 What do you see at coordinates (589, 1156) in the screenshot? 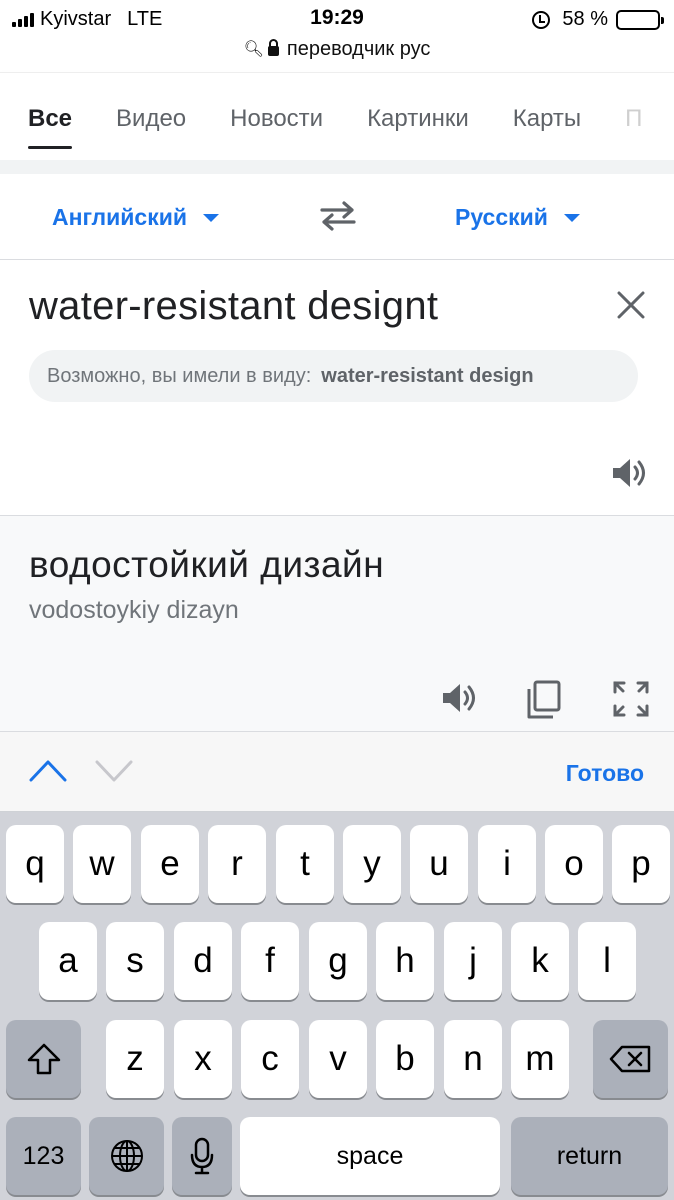
I see `return-key: return` at bounding box center [589, 1156].